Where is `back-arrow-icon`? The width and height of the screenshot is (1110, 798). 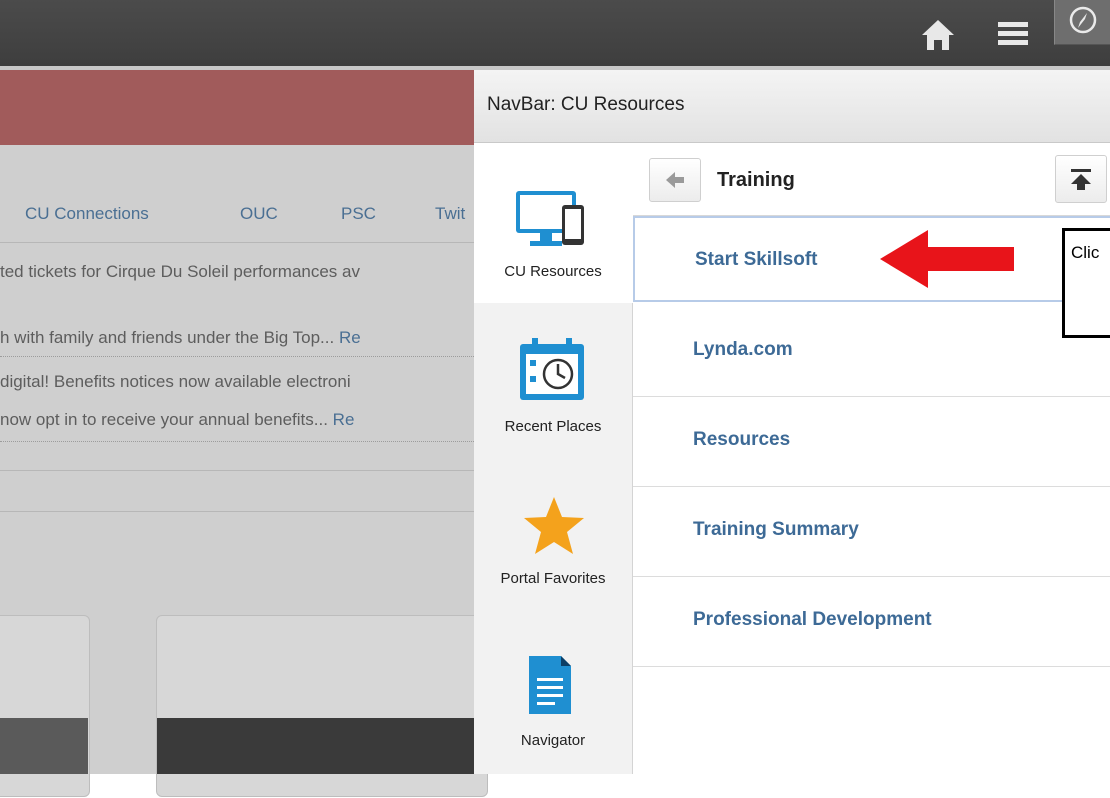
back-arrow-icon is located at coordinates (675, 180).